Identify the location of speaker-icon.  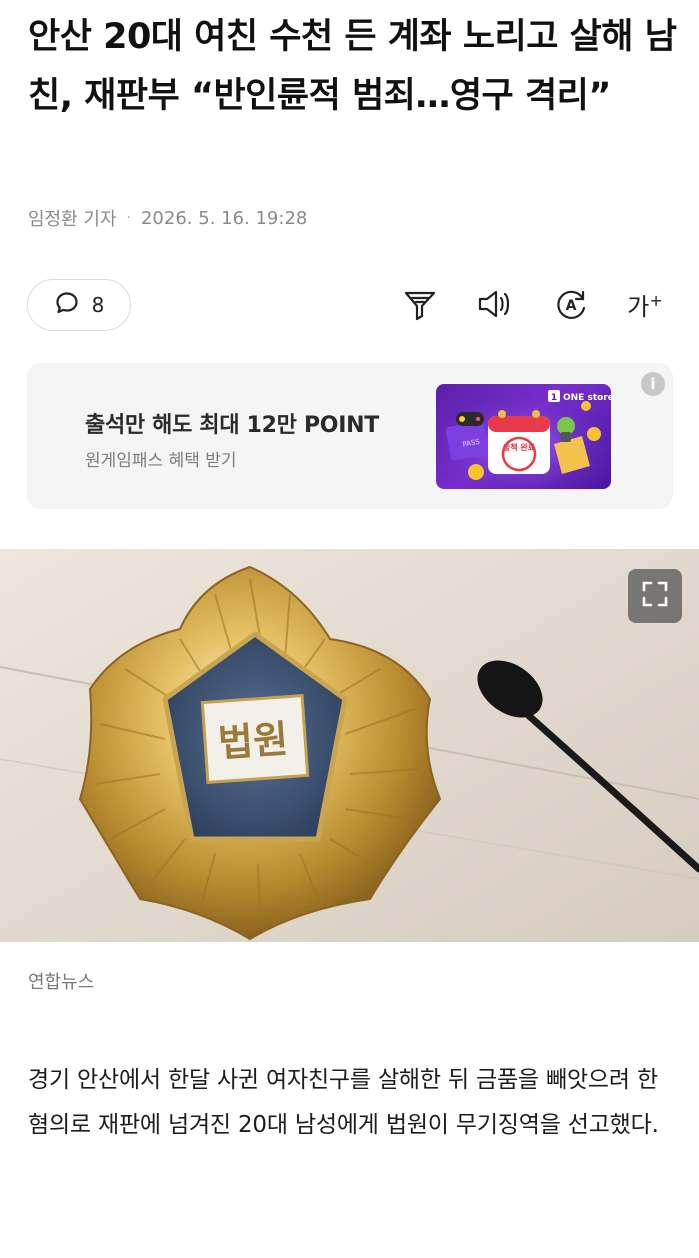
(495, 304).